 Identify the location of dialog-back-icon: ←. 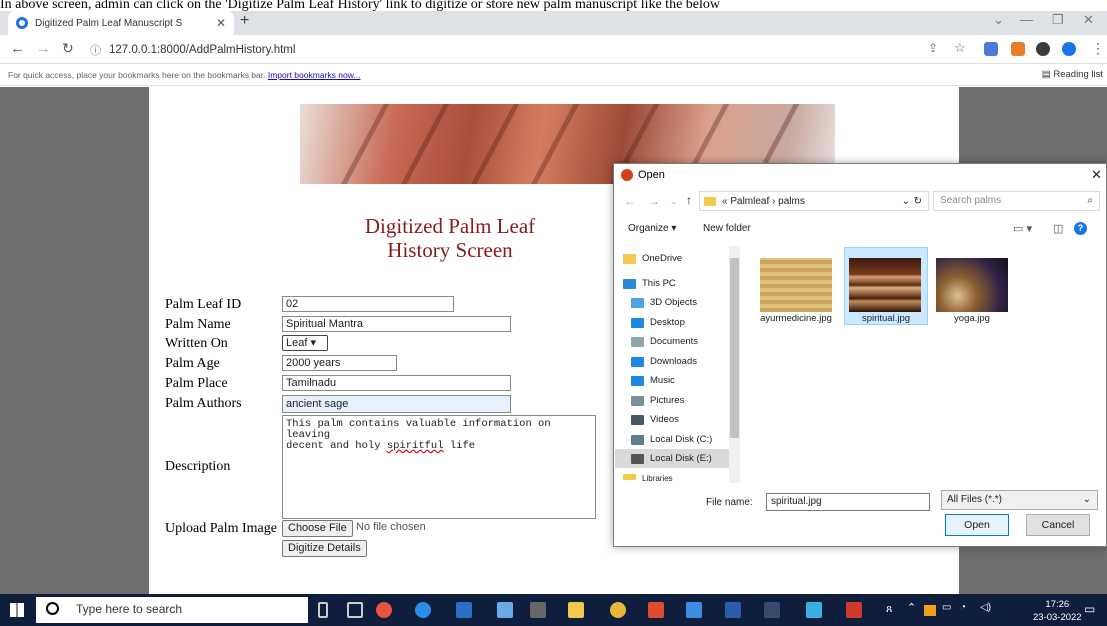
(630, 201).